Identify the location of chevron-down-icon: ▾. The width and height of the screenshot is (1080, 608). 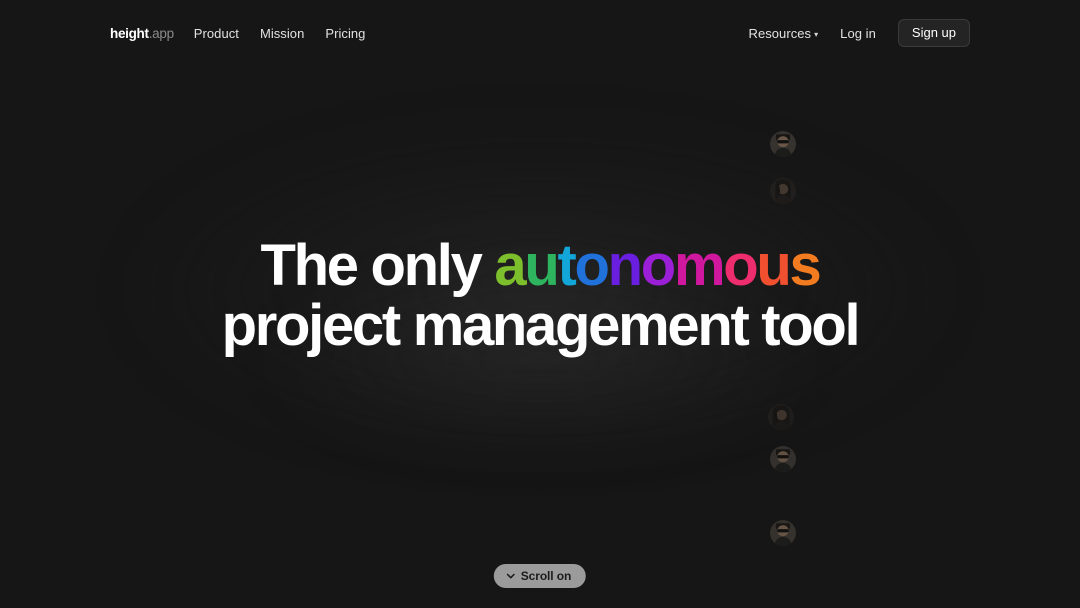
(816, 34).